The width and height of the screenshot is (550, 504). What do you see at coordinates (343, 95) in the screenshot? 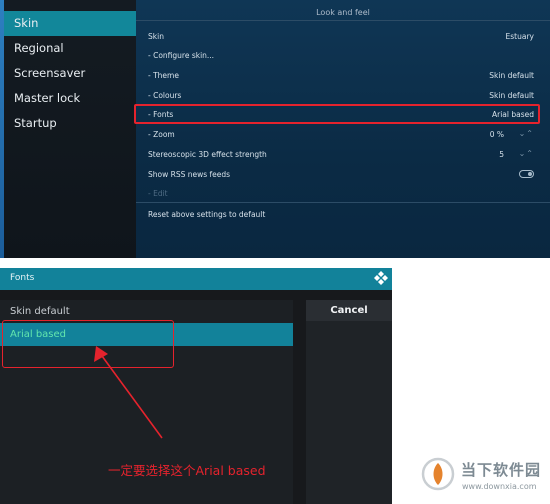
I see `setting-row-colours: - Colours Skin default` at bounding box center [343, 95].